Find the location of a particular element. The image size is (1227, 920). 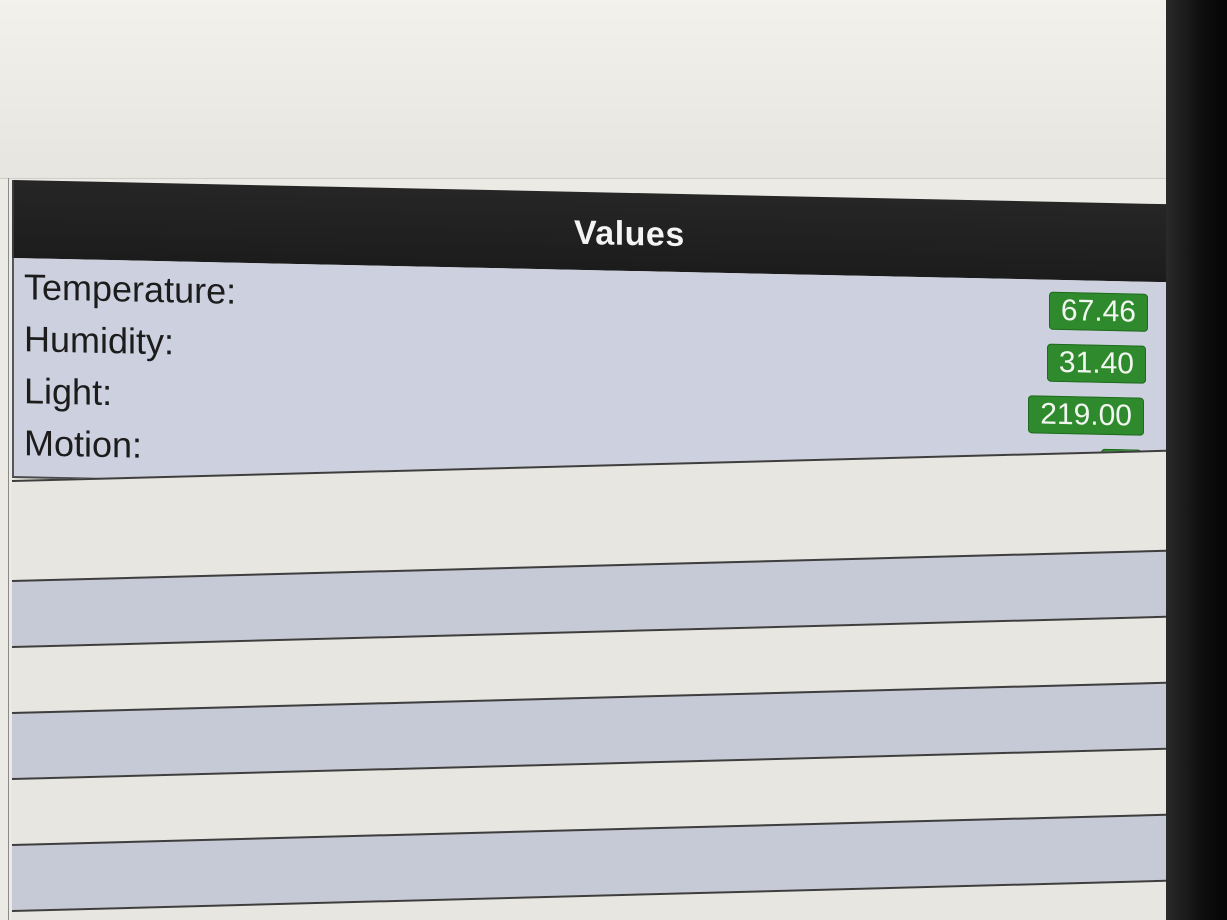

light-label: Light: is located at coordinates (68, 392).